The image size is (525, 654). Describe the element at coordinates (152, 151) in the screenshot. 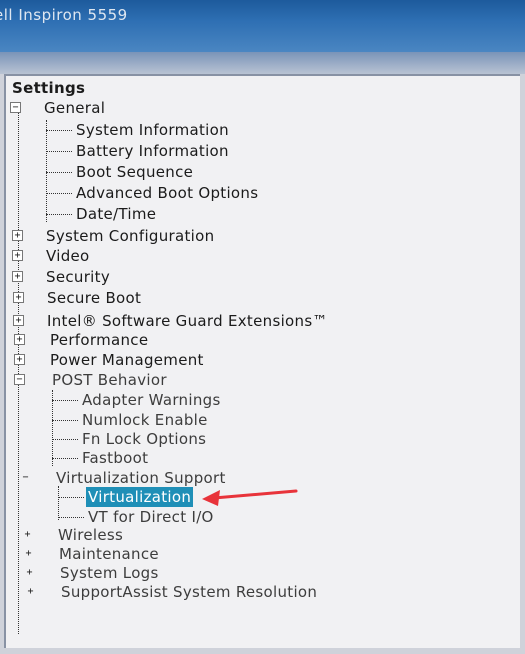

I see `tree-leaf-label: Battery Information` at that location.